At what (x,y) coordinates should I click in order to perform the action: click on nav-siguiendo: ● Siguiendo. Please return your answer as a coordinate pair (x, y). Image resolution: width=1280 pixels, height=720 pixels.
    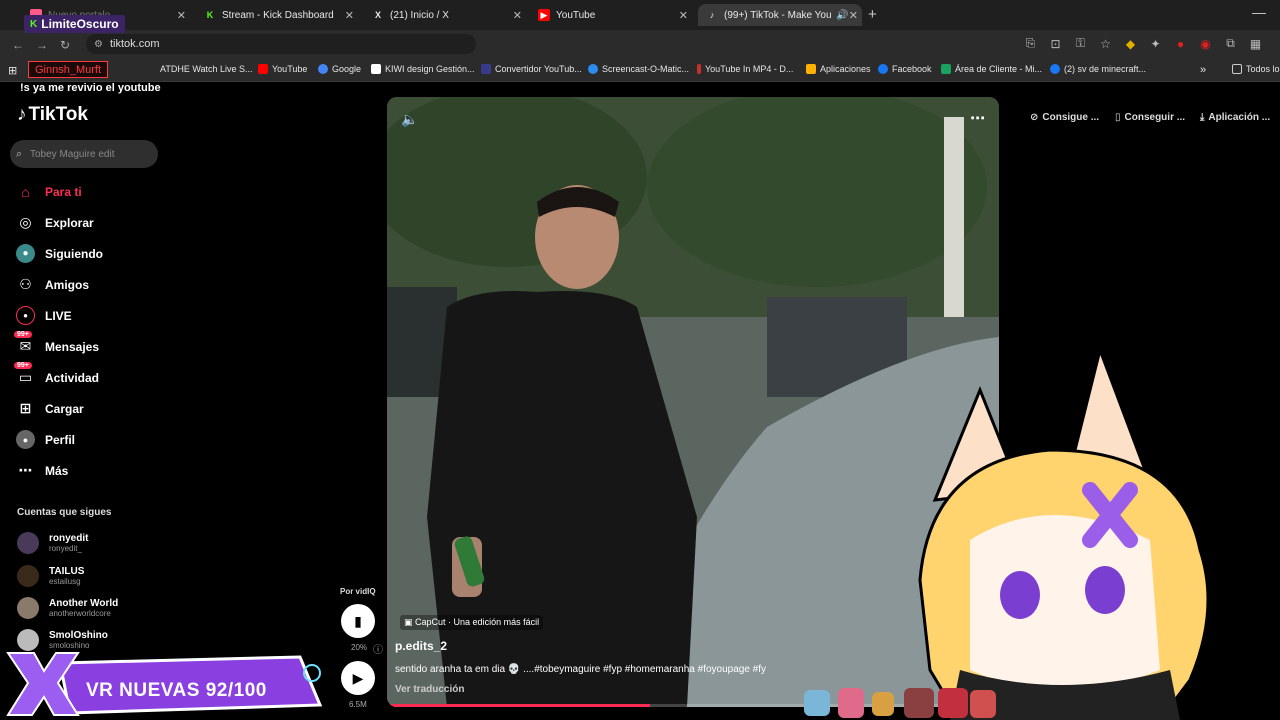
    Looking at the image, I should click on (59, 253).